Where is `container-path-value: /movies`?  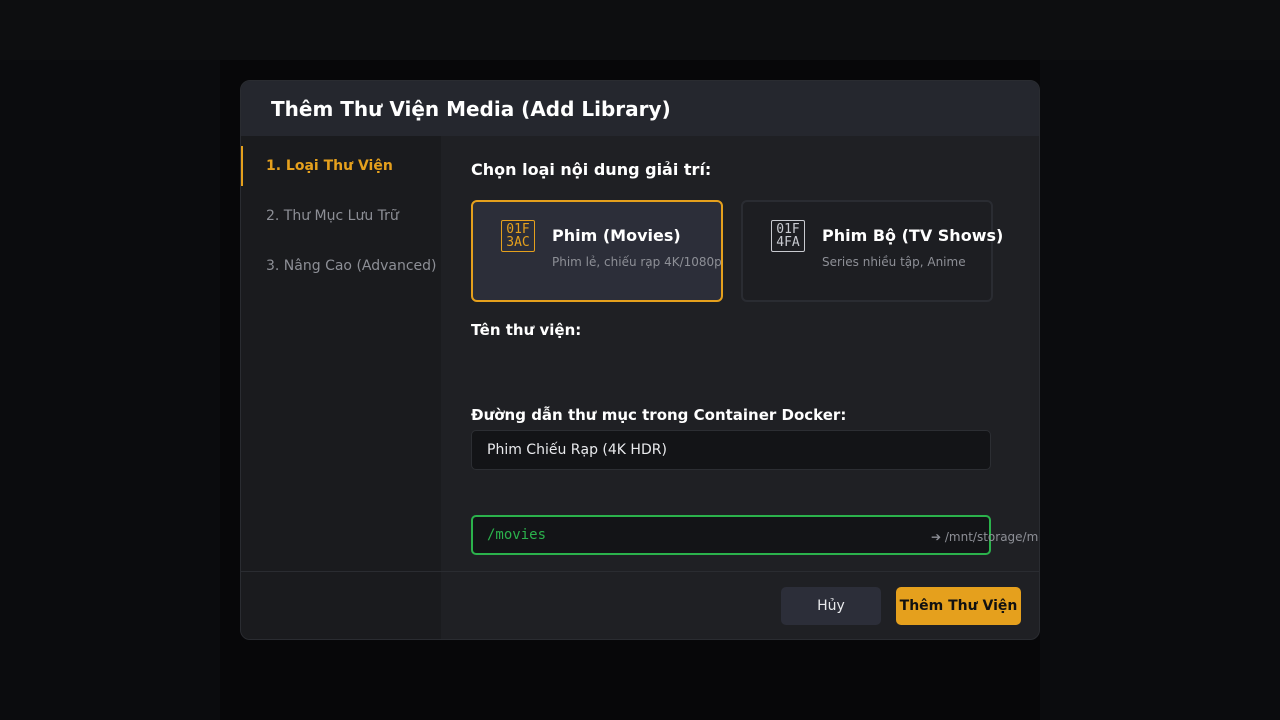 container-path-value: /movies is located at coordinates (517, 535).